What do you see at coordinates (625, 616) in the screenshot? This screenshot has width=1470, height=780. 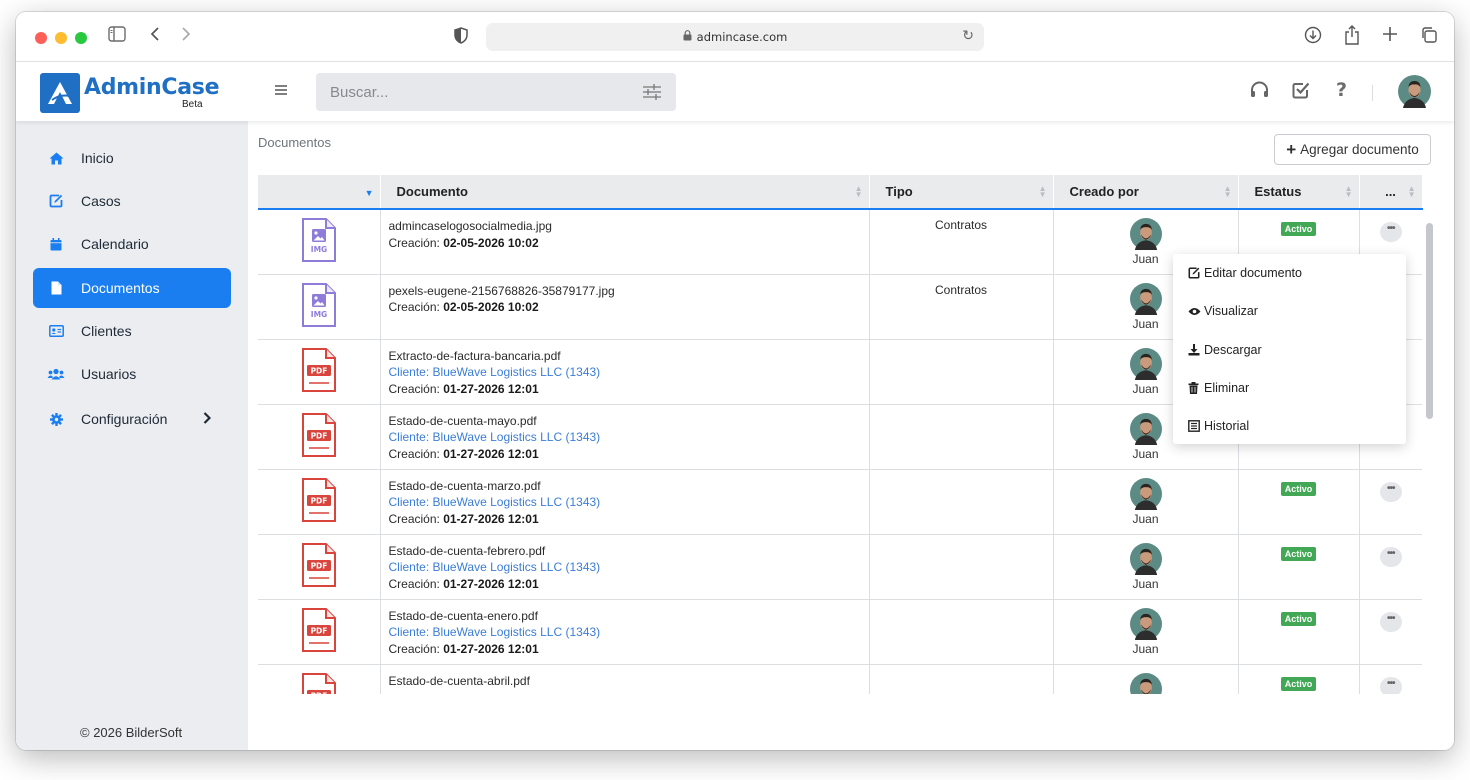 I see `document-name: Estado-de-cuenta-enero.pdf` at bounding box center [625, 616].